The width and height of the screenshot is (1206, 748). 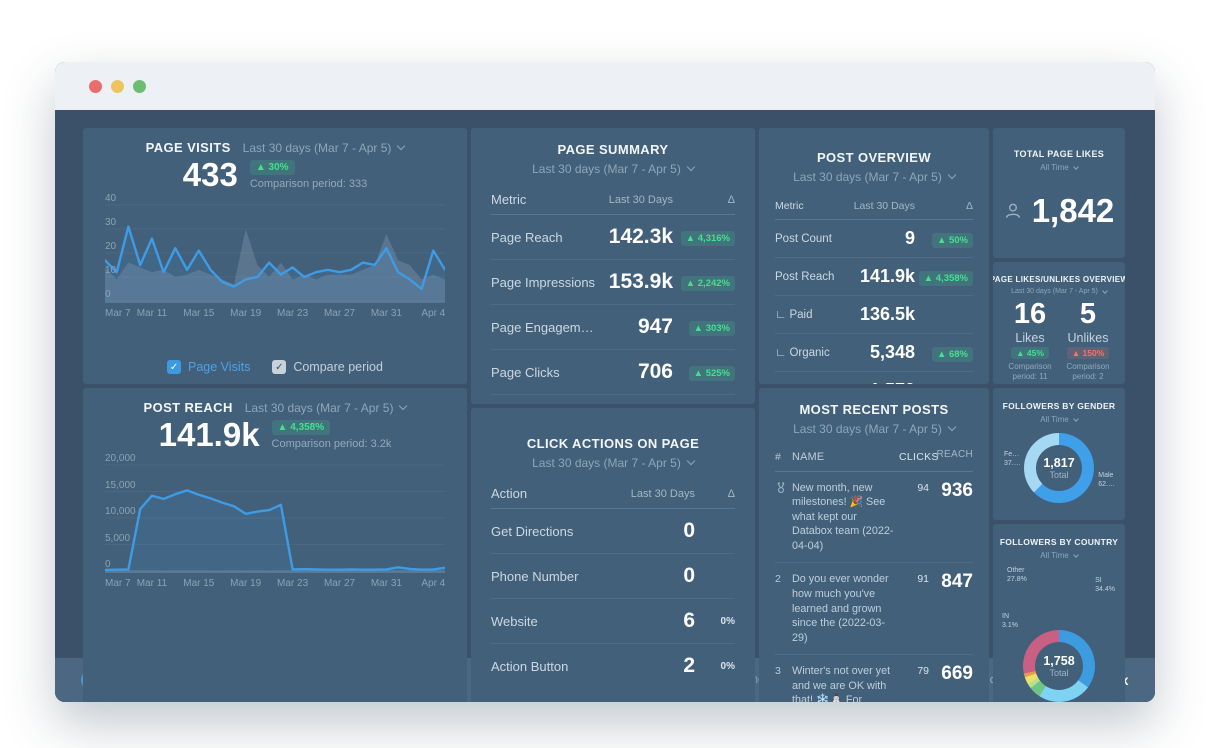 What do you see at coordinates (1030, 338) in the screenshot?
I see `likes-label: Likes` at bounding box center [1030, 338].